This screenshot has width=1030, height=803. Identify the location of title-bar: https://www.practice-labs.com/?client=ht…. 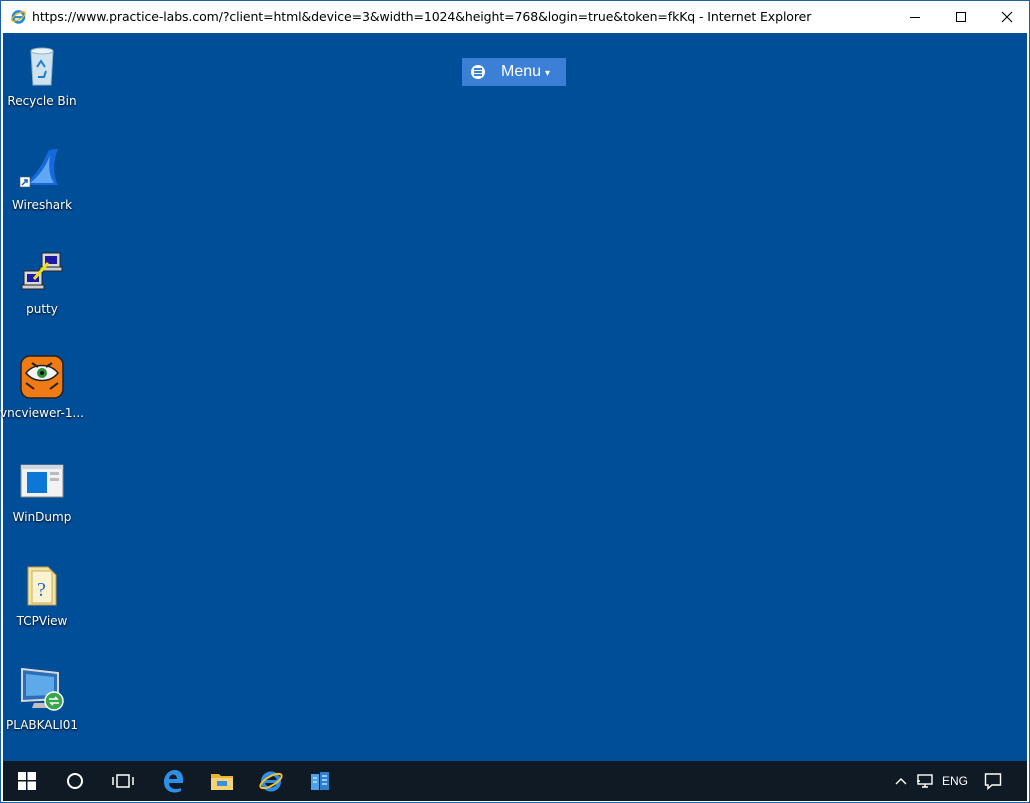
(515, 16).